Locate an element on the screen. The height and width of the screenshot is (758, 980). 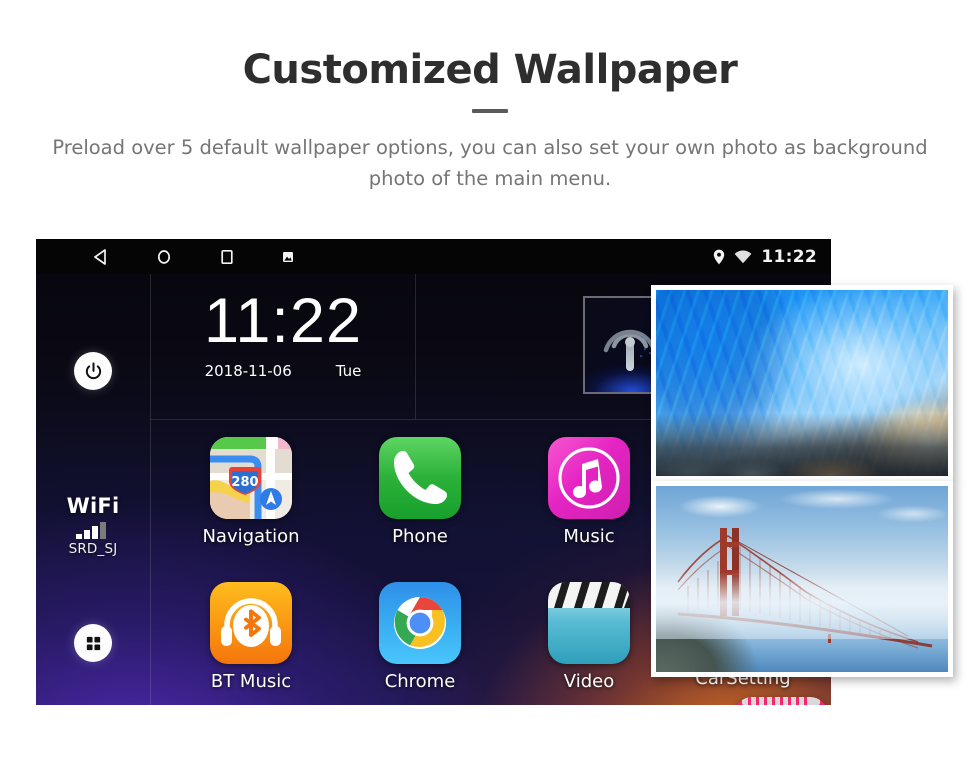
wifi-label: WiFi is located at coordinates (93, 506).